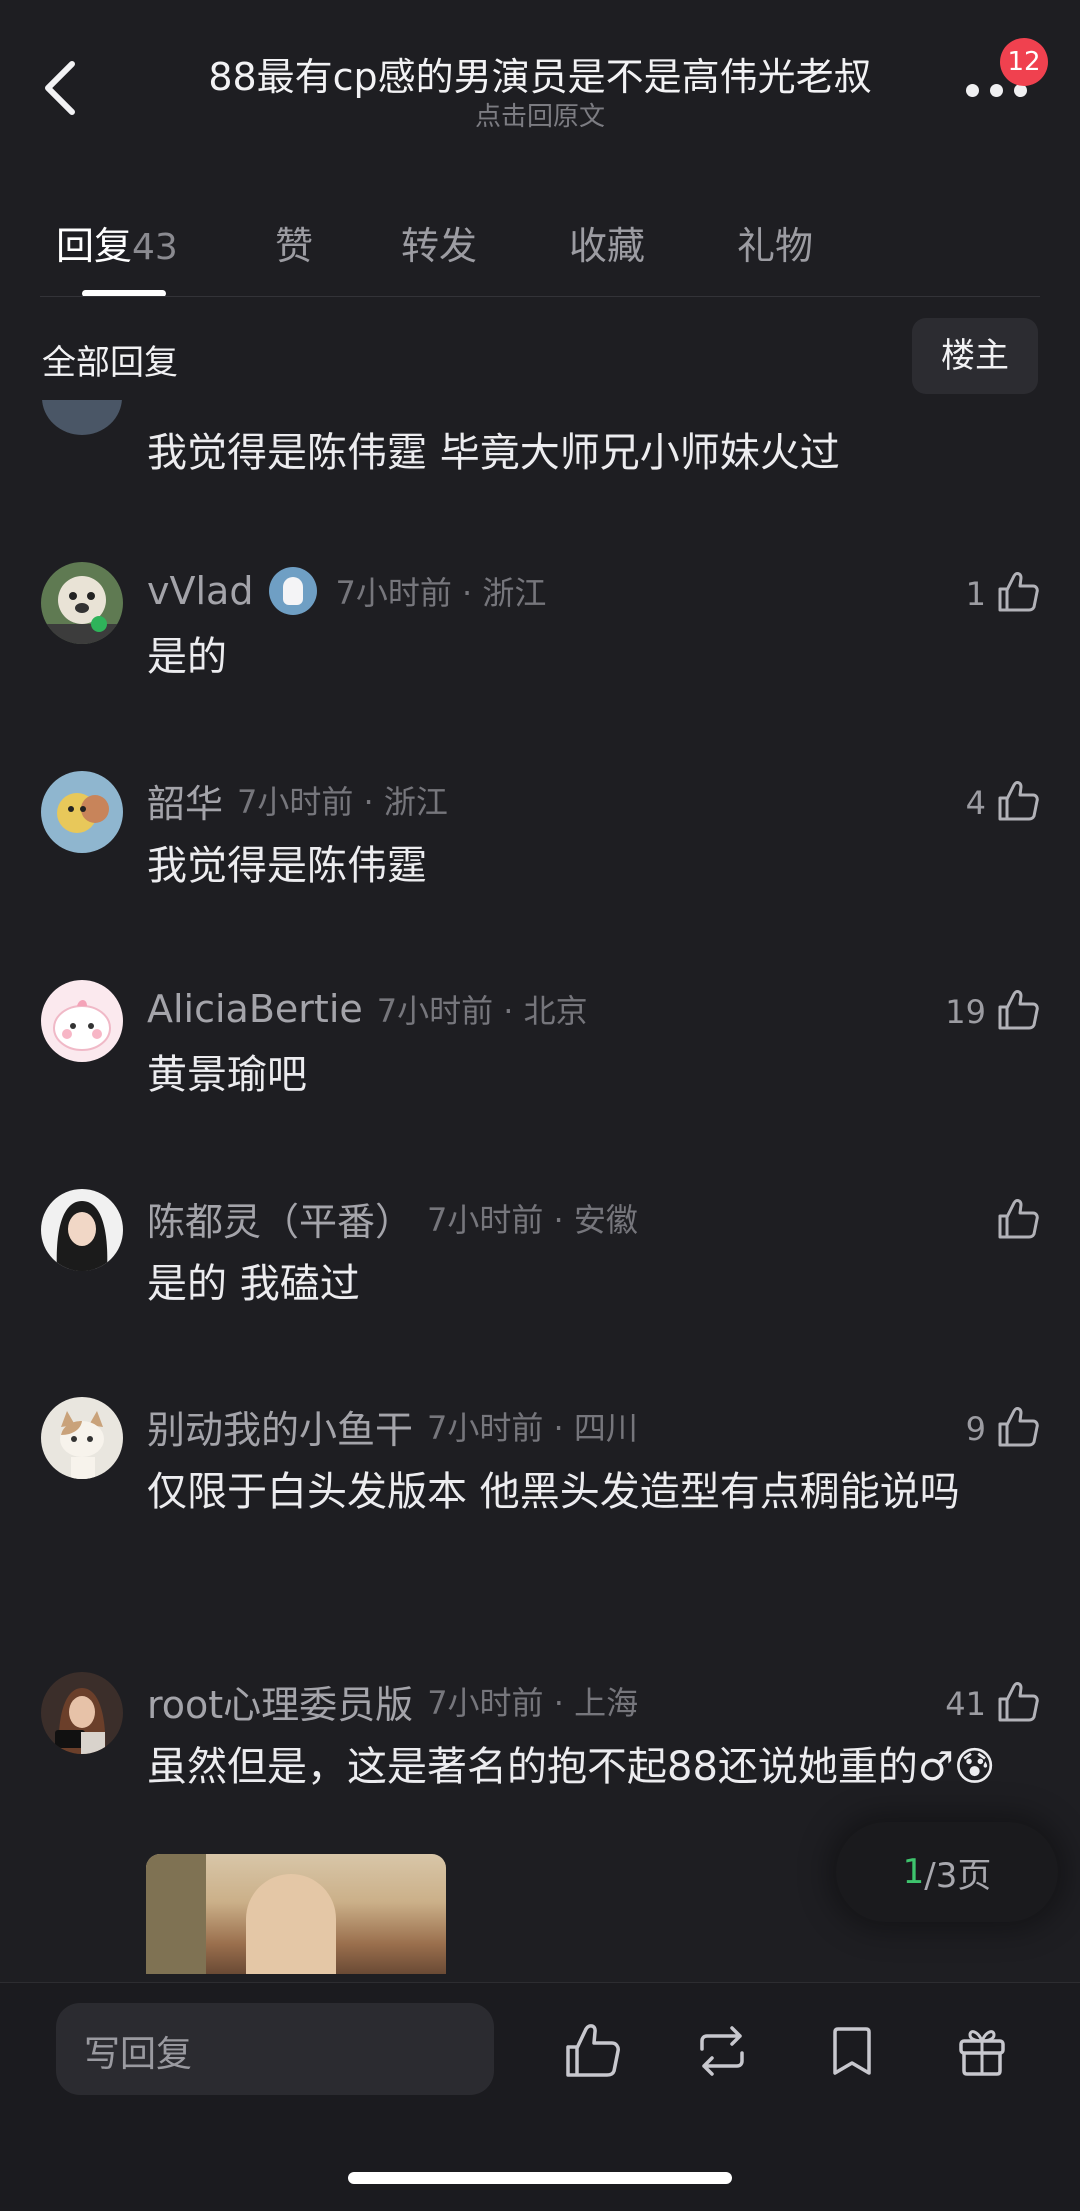  What do you see at coordinates (571, 1767) in the screenshot?
I see `comment-text: 虽然但是，这是著名的抱不起88还说她重的♂😰` at bounding box center [571, 1767].